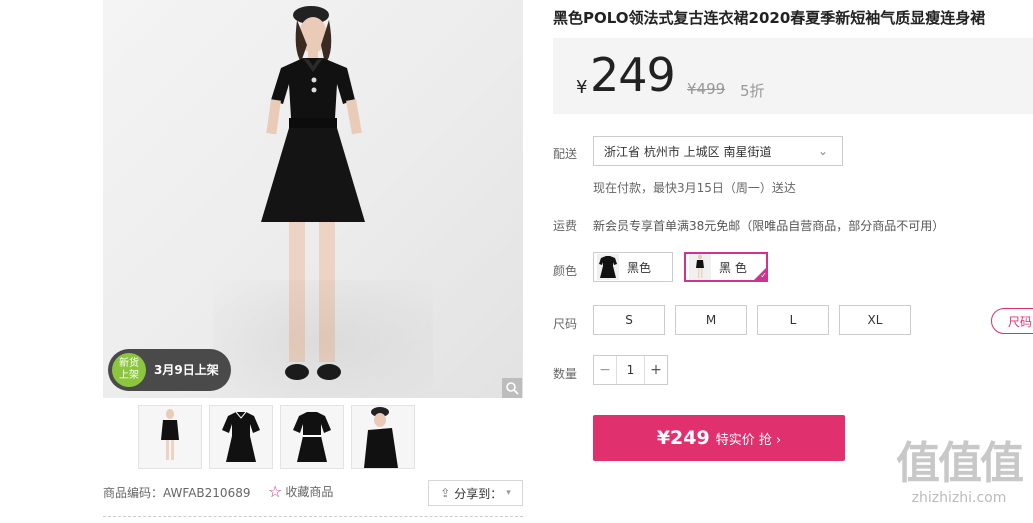 This screenshot has width=1033, height=523. I want to click on size-option-xl: XL, so click(875, 320).